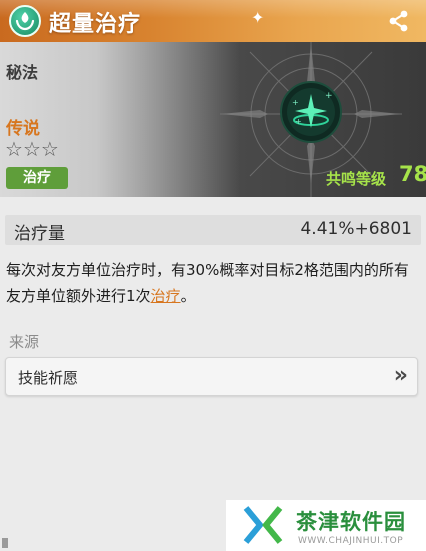  Describe the element at coordinates (213, 230) in the screenshot. I see `healing-stat-row: 治疗量 4.41%+6801` at that location.